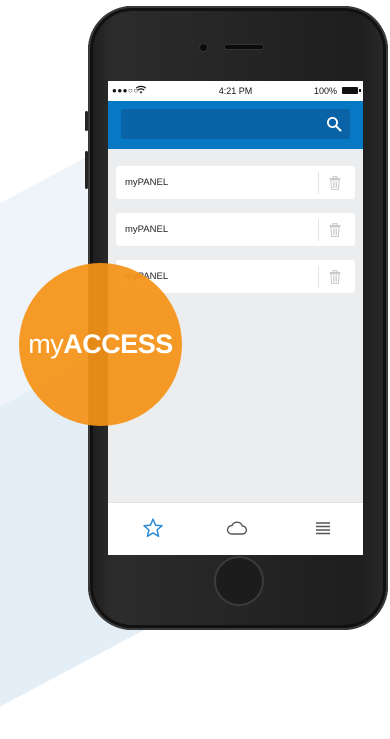  I want to click on search-input, so click(235, 124).